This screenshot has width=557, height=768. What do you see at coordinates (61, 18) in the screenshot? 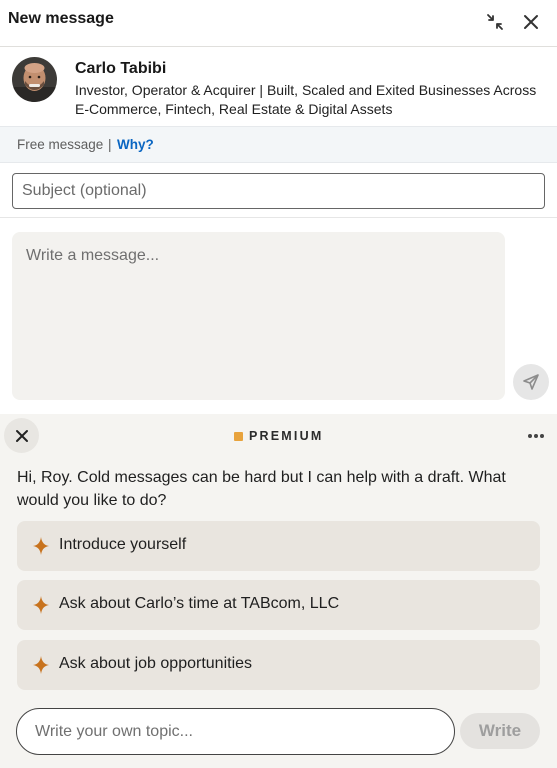
I see `header-title: New message` at bounding box center [61, 18].